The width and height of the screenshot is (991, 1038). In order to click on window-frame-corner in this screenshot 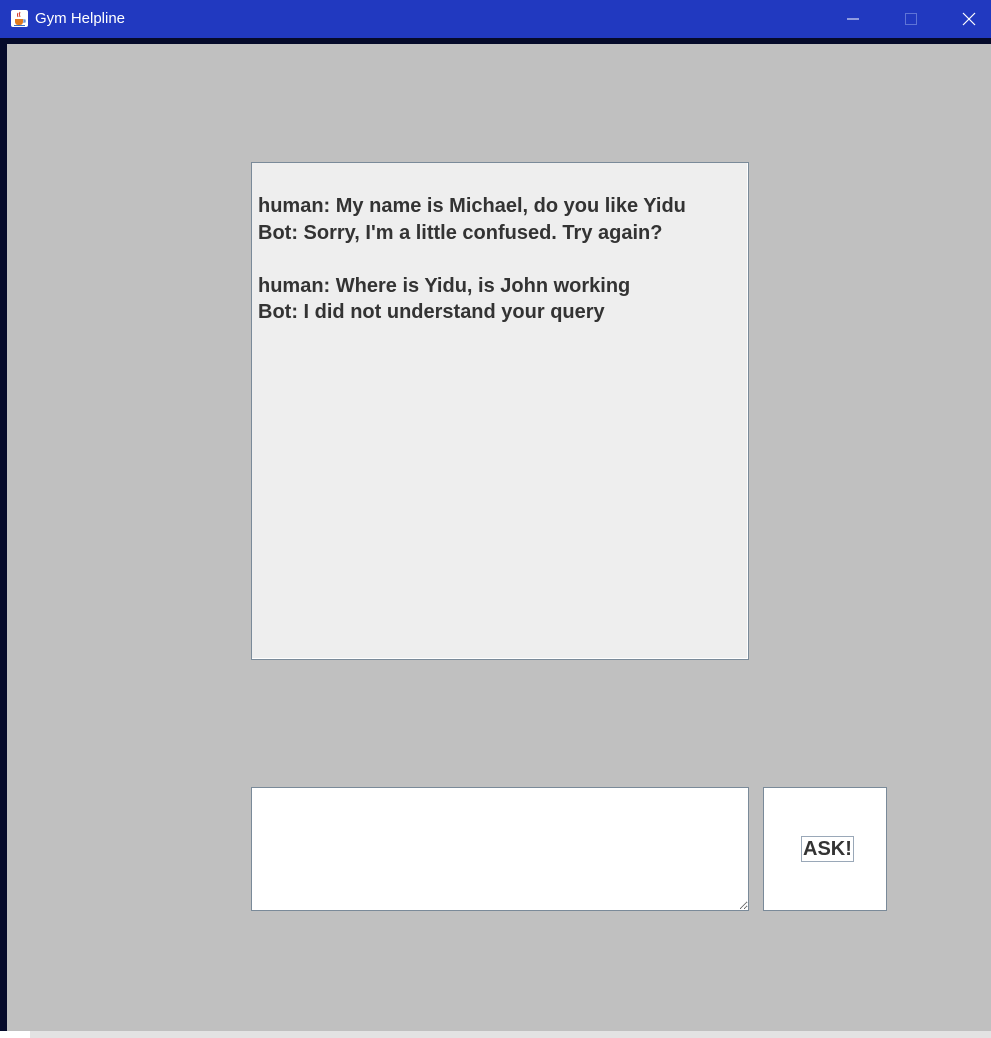, I will do `click(15, 1034)`.